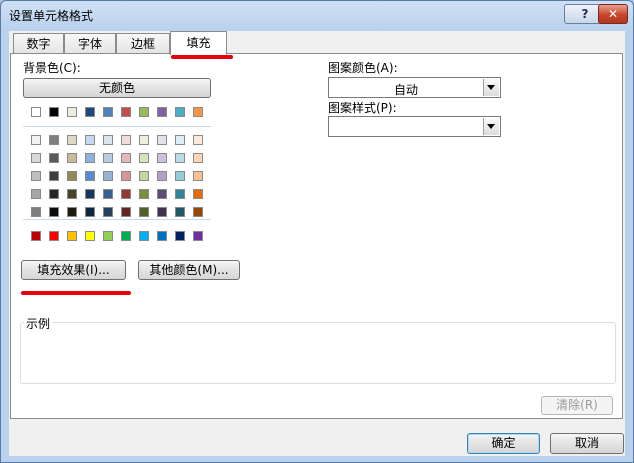  I want to click on background-color-label: 背景色(C):, so click(52, 68).